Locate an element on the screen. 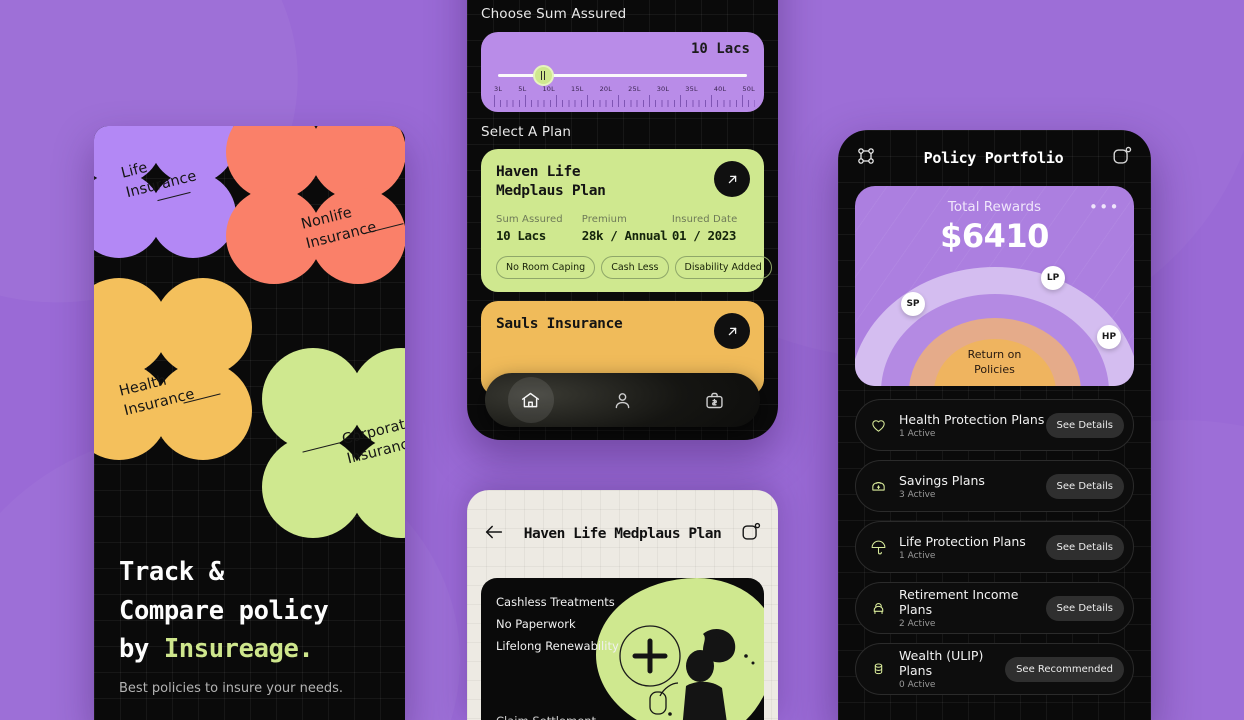 The image size is (1244, 720). plan-stat: Premium 28k / Annual is located at coordinates (627, 228).